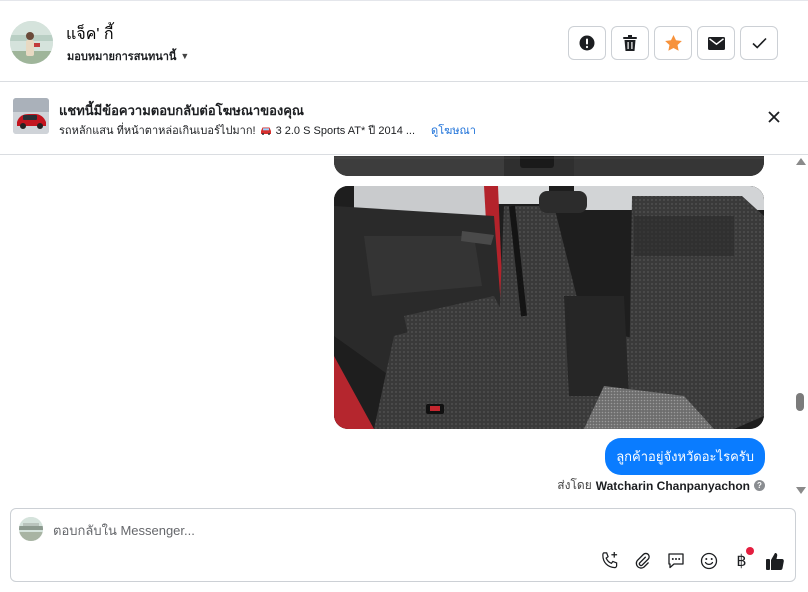  I want to click on phone-plus-icon, so click(610, 560).